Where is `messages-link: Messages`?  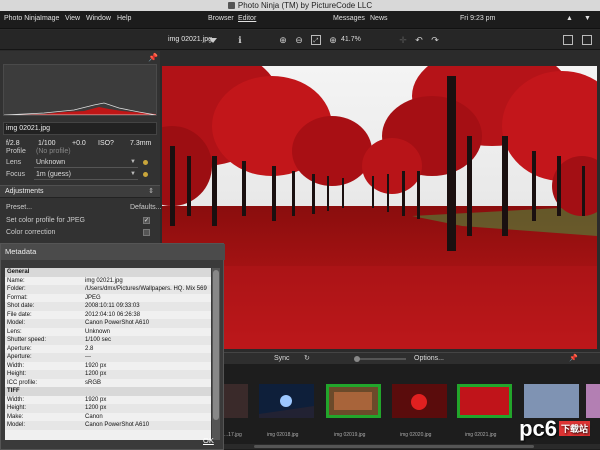 messages-link: Messages is located at coordinates (349, 18).